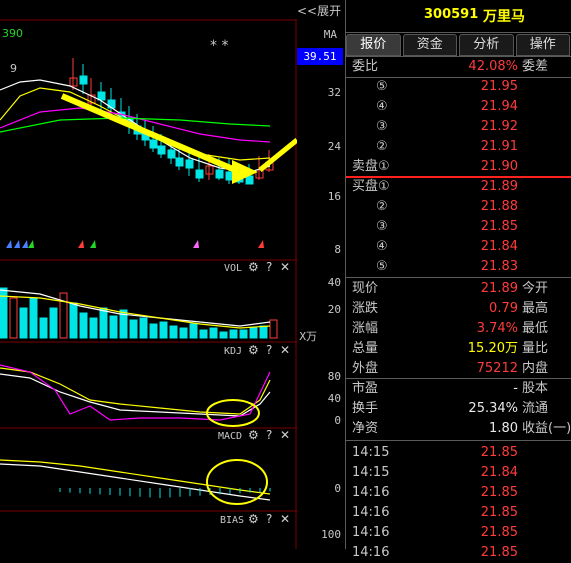 The image size is (571, 563). What do you see at coordinates (503, 428) in the screenshot?
I see `fundamental-value: 1.80` at bounding box center [503, 428].